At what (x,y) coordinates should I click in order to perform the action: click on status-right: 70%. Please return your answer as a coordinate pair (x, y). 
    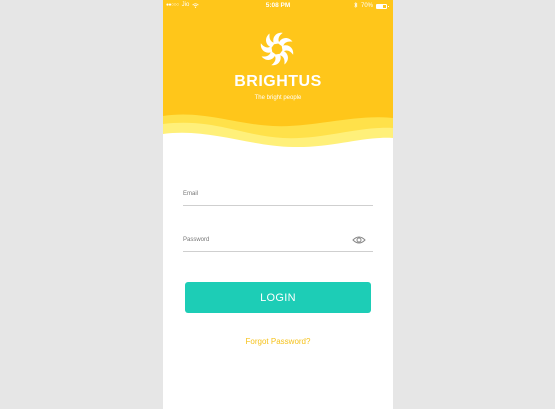
    Looking at the image, I should click on (371, 6).